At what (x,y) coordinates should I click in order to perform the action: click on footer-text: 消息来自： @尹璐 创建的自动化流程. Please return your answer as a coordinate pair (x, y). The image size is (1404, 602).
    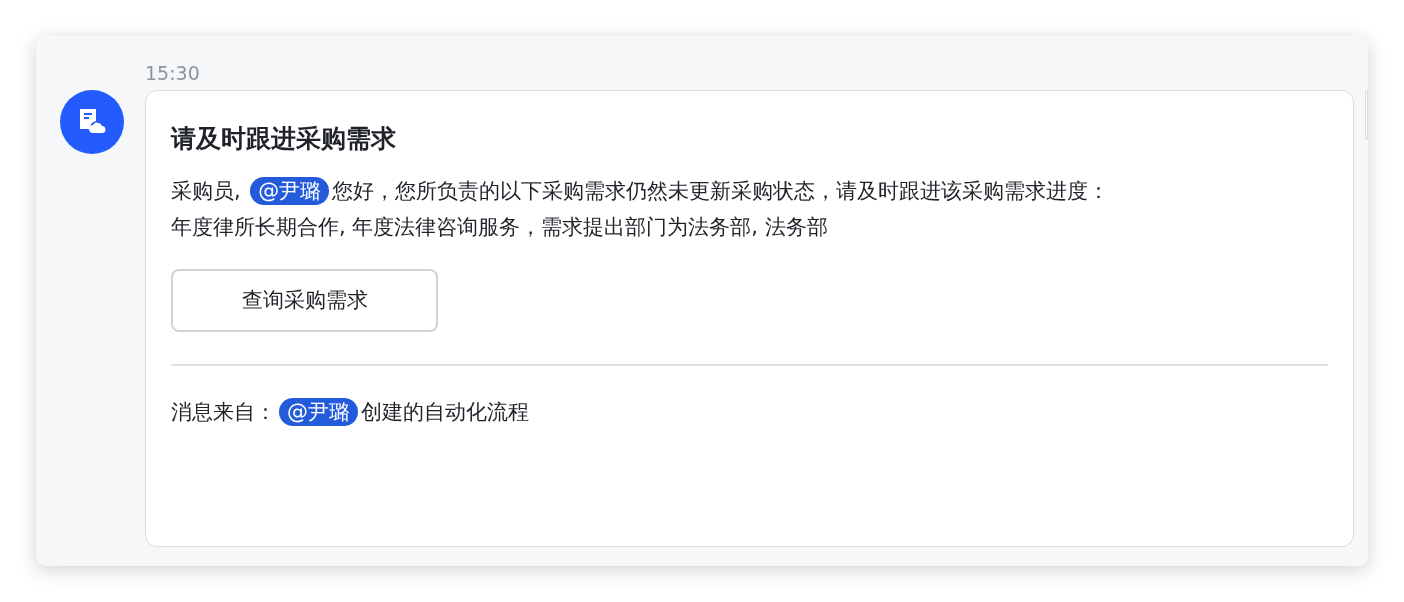
    Looking at the image, I should click on (350, 412).